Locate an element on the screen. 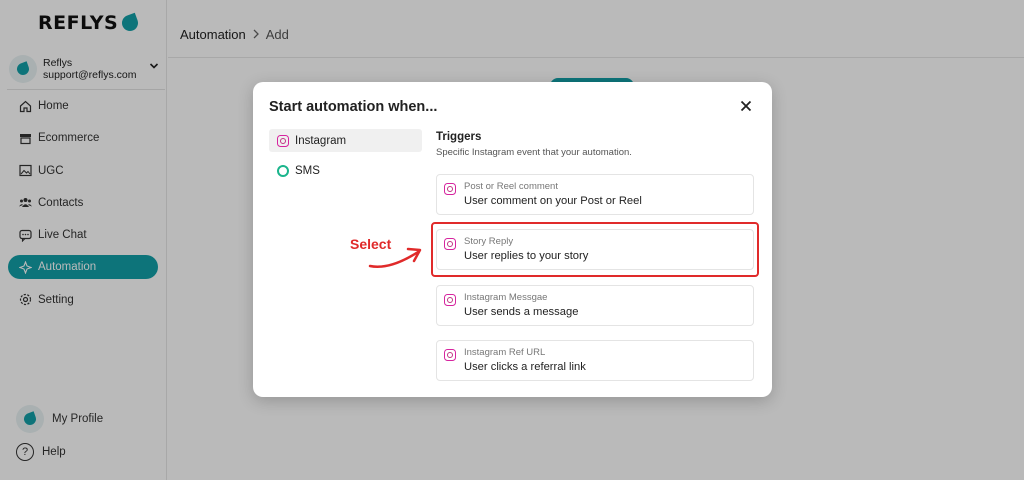 Image resolution: width=1024 pixels, height=480 pixels. trigger-description: User clicks a referral link is located at coordinates (525, 367).